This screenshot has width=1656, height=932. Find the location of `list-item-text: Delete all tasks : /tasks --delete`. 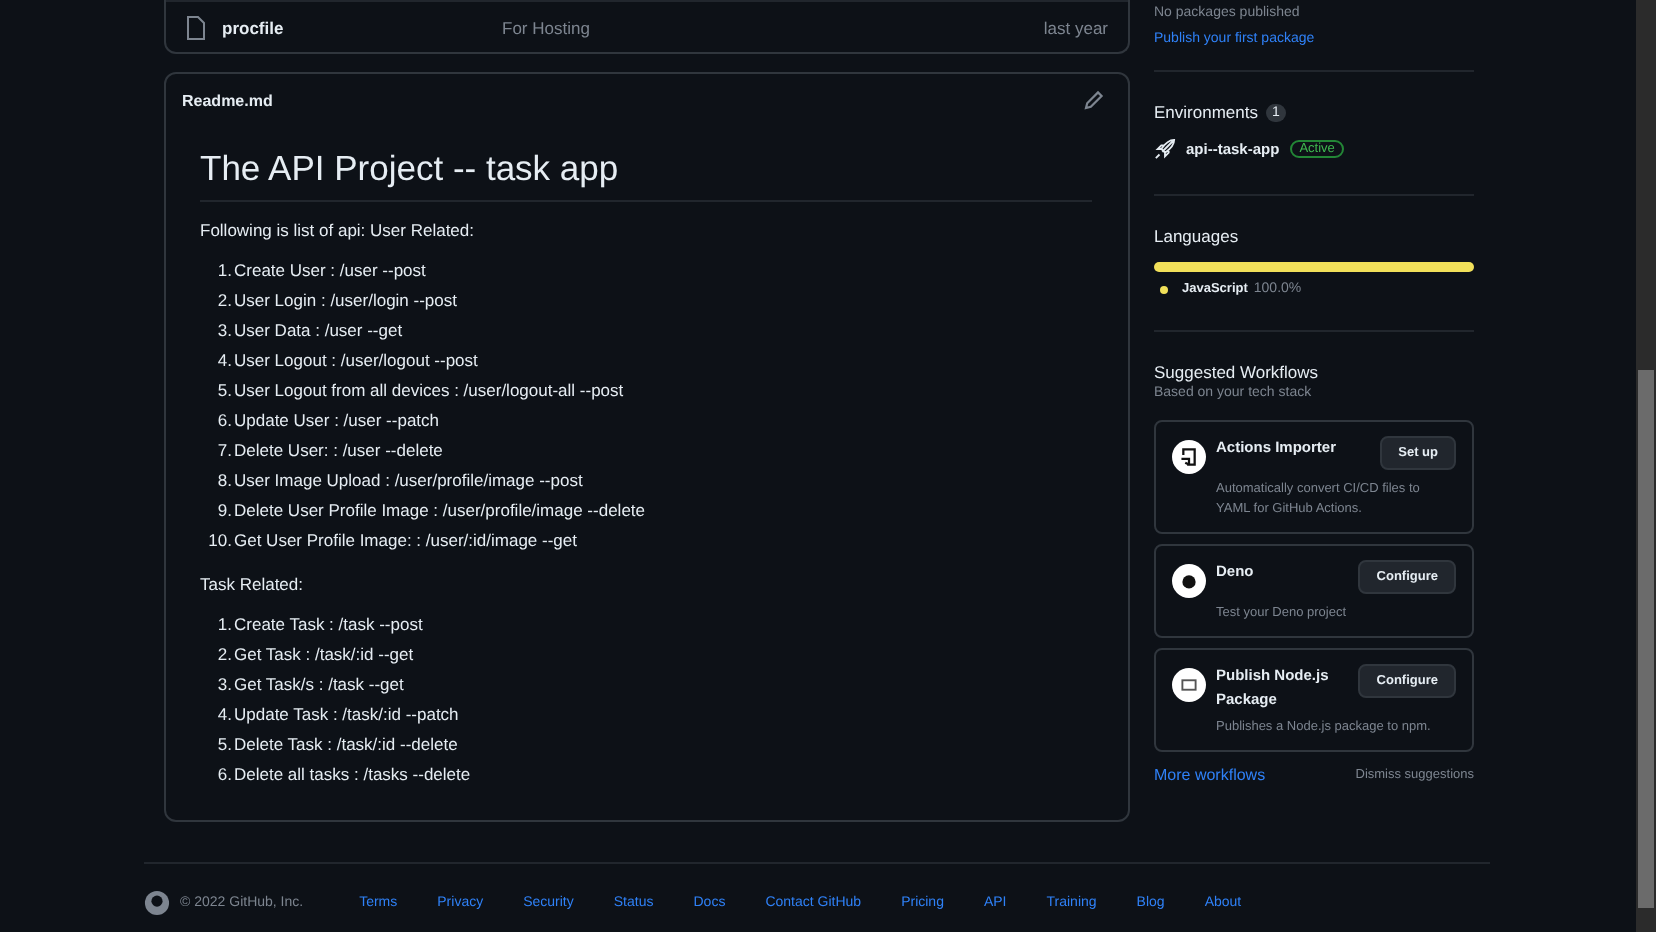

list-item-text: Delete all tasks : /tasks --delete is located at coordinates (352, 775).